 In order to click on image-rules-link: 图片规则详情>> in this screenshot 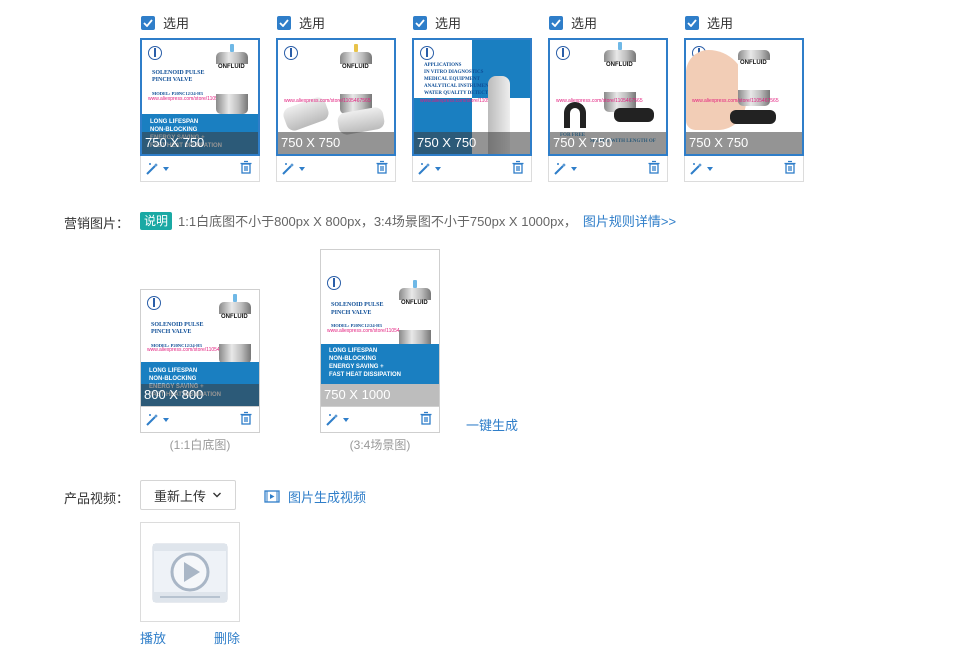, I will do `click(629, 220)`.